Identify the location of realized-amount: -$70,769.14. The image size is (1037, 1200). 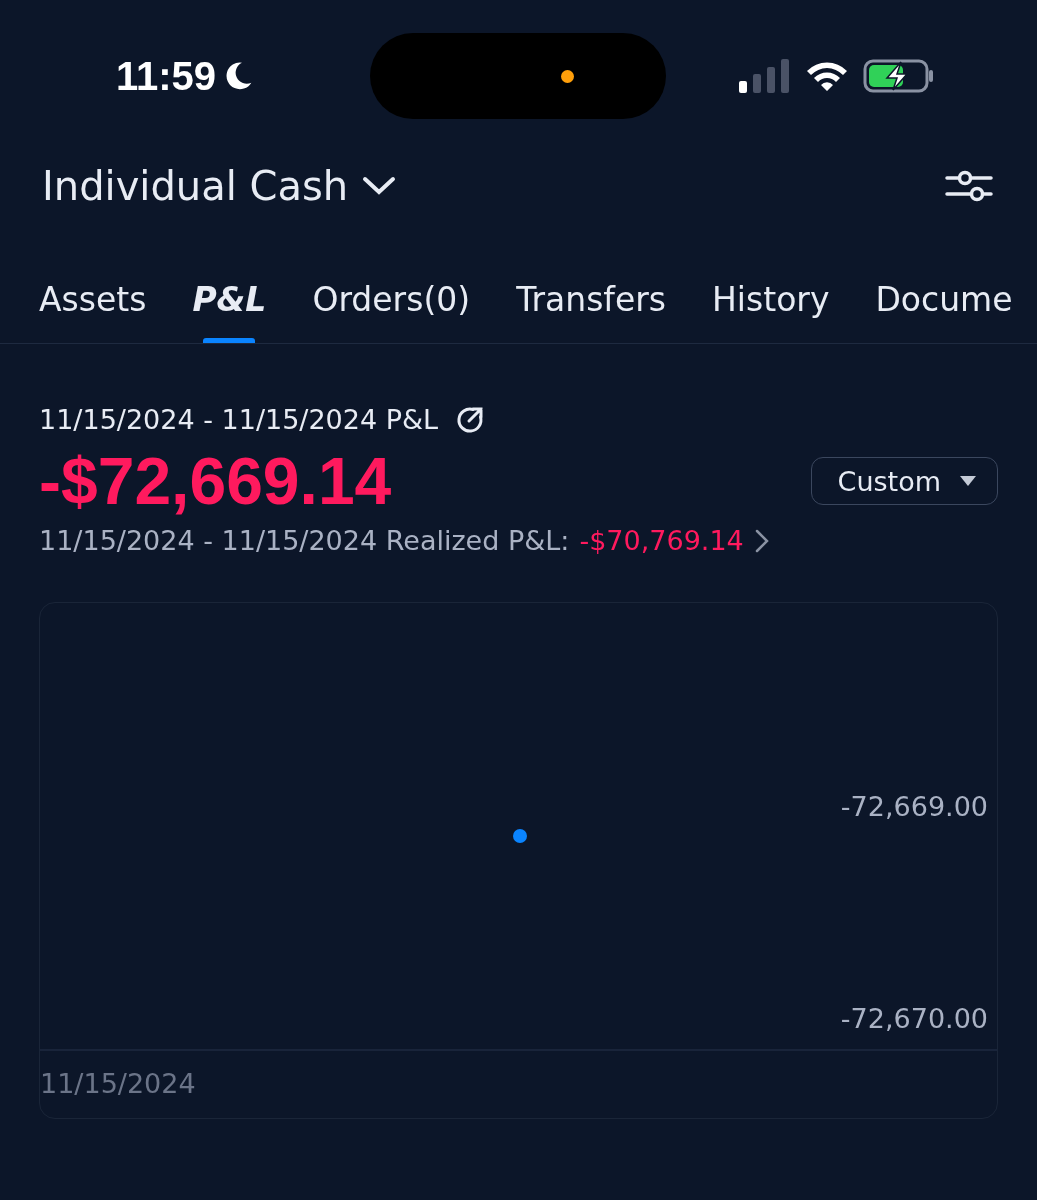
(661, 540).